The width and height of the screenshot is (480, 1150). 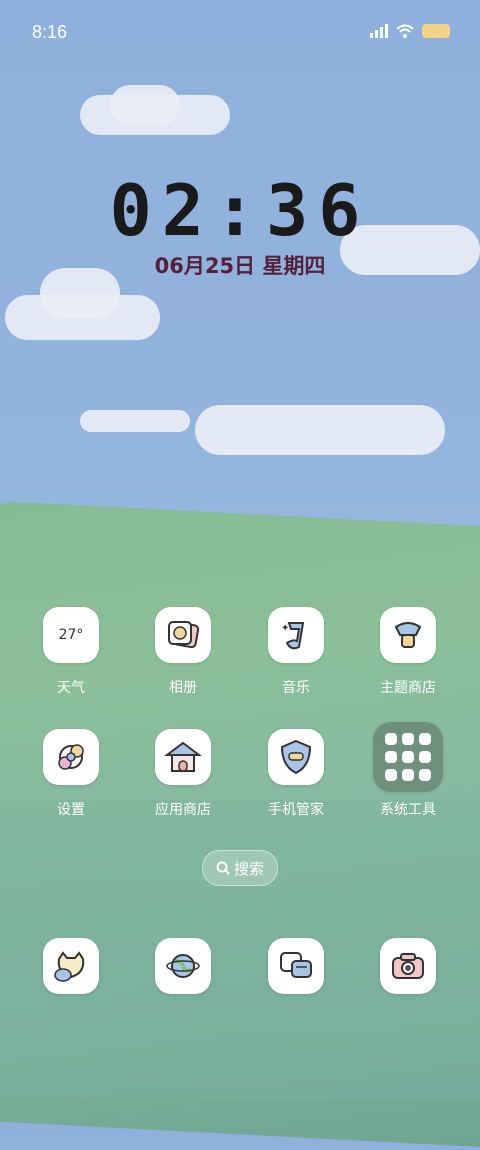 What do you see at coordinates (71, 688) in the screenshot?
I see `app-label: 天气` at bounding box center [71, 688].